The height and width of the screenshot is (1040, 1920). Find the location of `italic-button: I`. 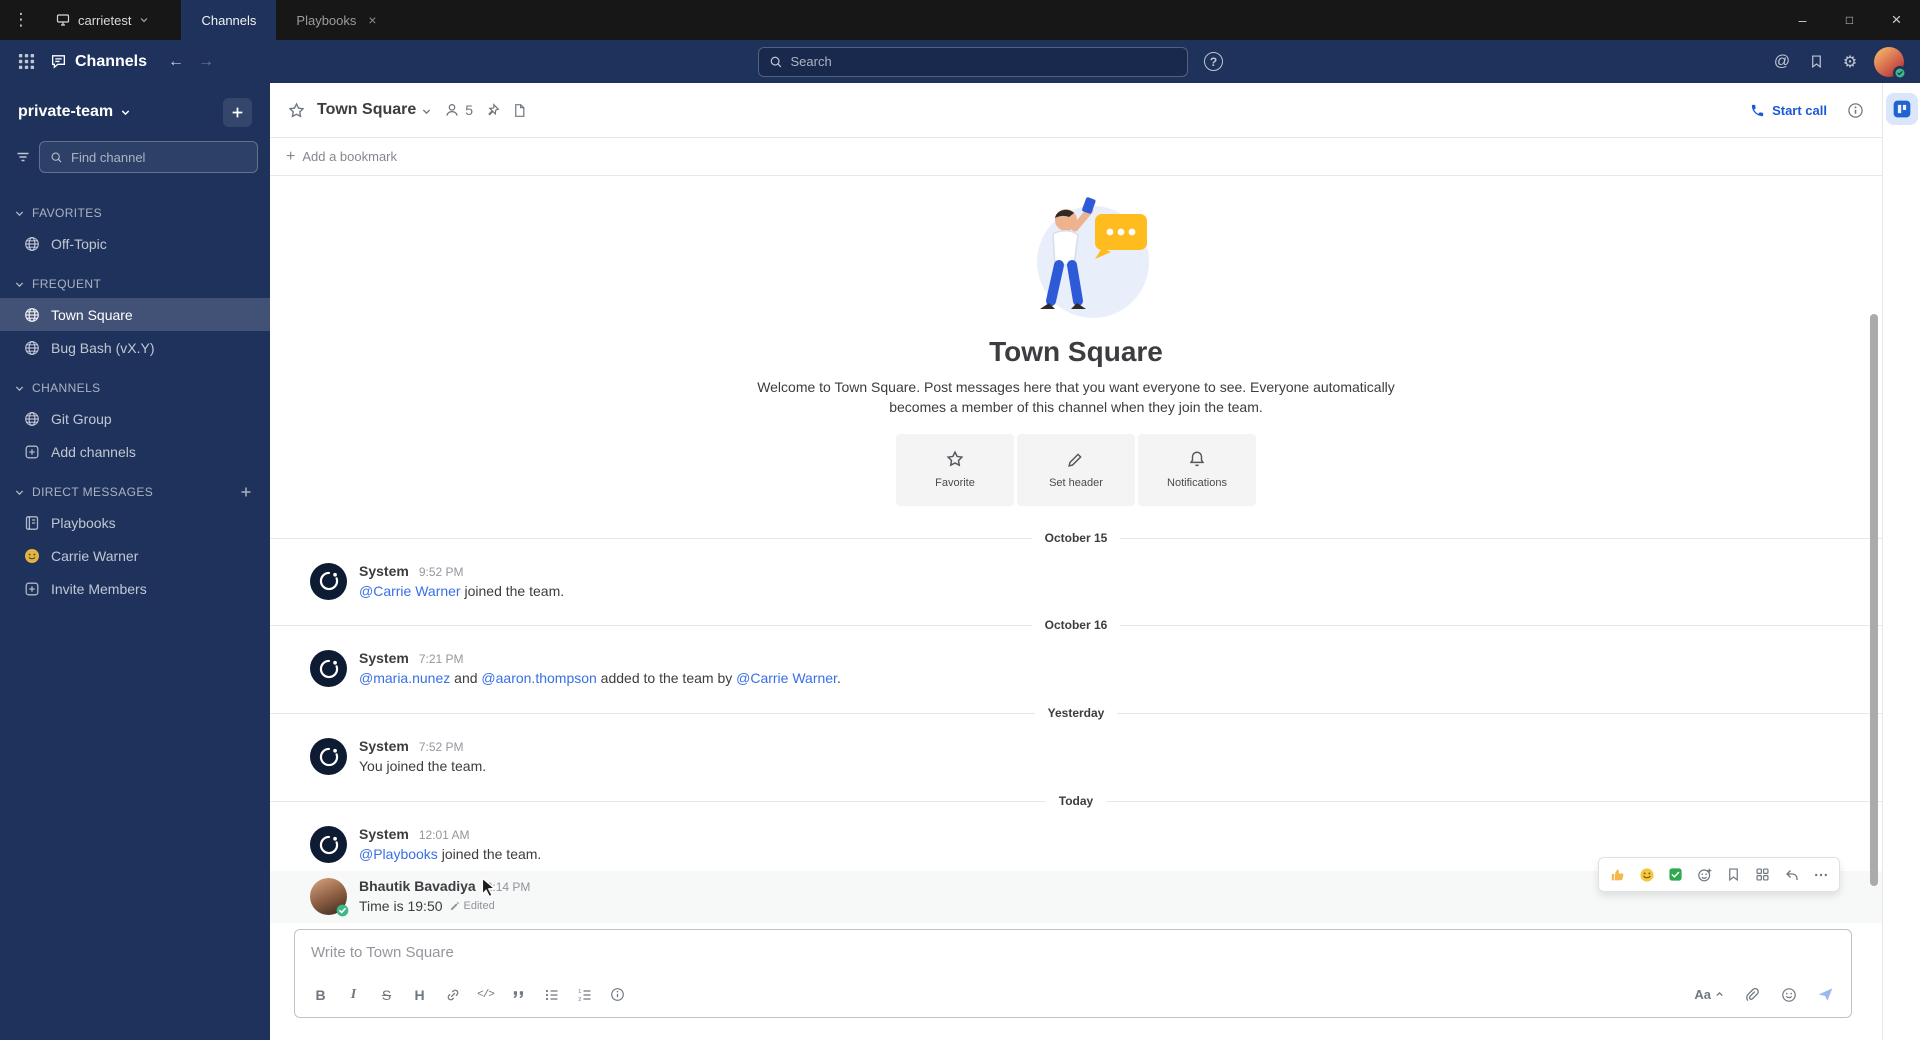

italic-button: I is located at coordinates (353, 994).